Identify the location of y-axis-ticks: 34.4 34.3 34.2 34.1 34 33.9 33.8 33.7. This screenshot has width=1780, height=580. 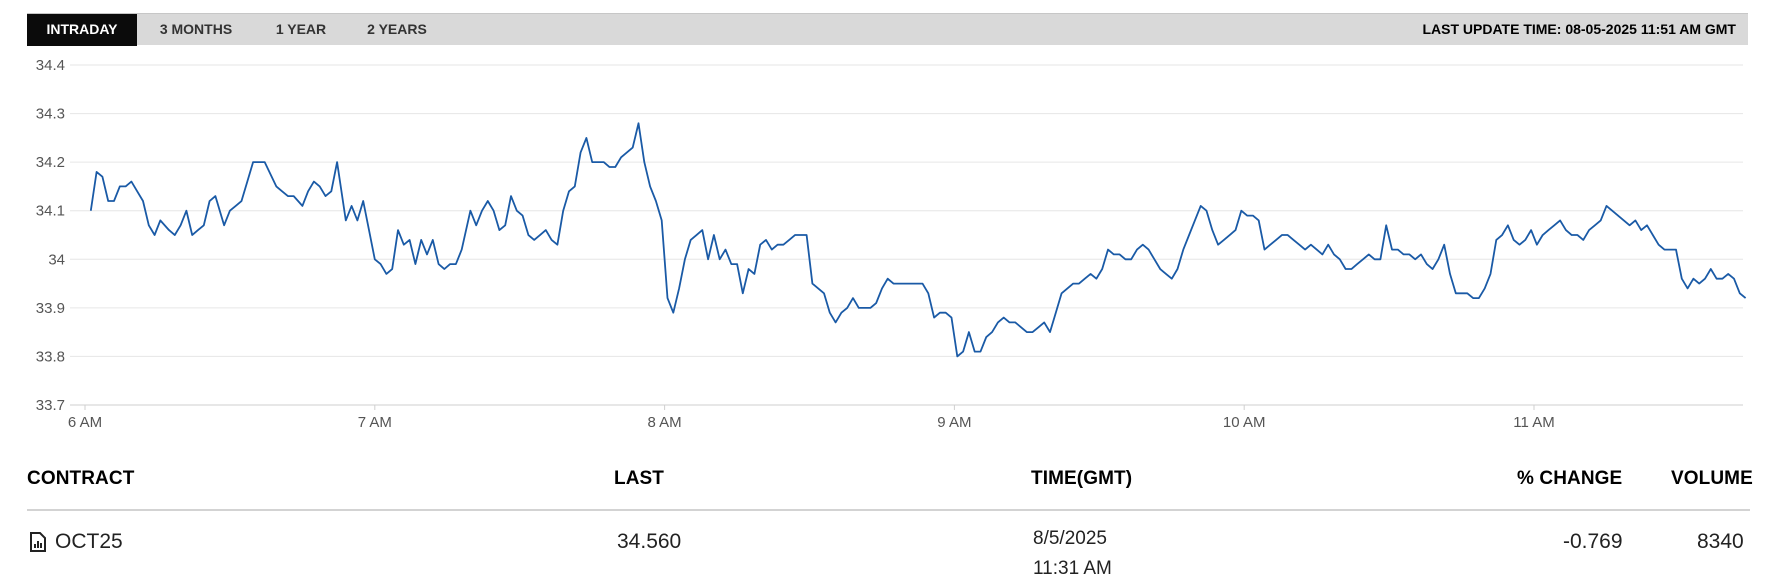
(50, 235).